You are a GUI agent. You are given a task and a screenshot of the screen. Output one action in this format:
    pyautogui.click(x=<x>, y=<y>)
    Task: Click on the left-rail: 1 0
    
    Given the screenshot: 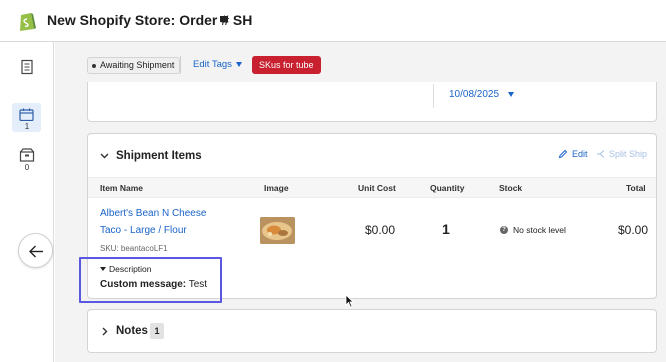 What is the action you would take?
    pyautogui.click(x=27, y=202)
    